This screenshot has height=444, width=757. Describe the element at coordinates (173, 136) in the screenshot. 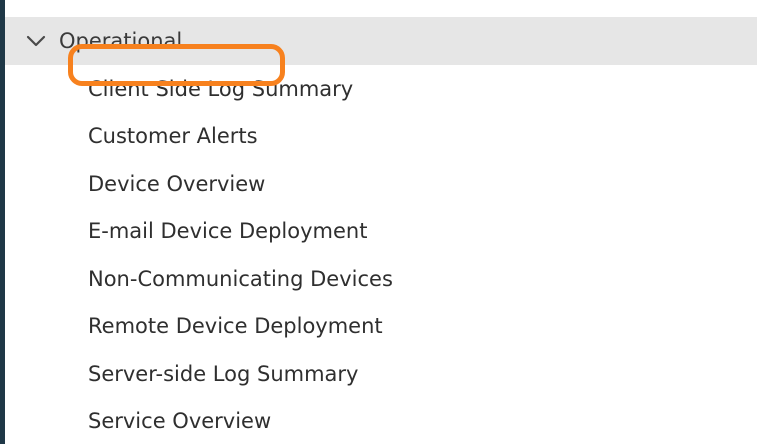

I see `report-link-customer-alerts: Customer Alerts` at that location.